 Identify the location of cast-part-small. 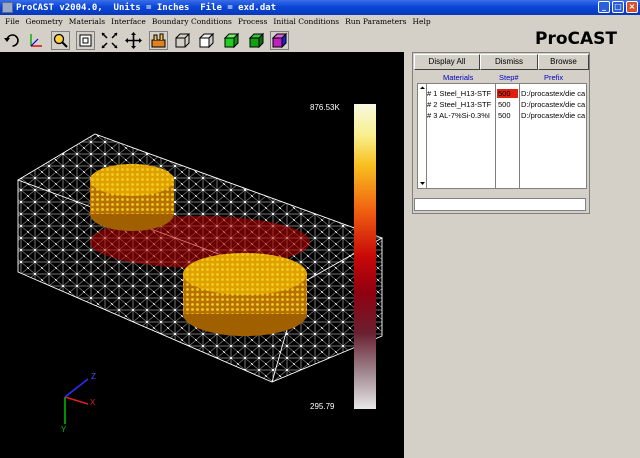
(132, 197).